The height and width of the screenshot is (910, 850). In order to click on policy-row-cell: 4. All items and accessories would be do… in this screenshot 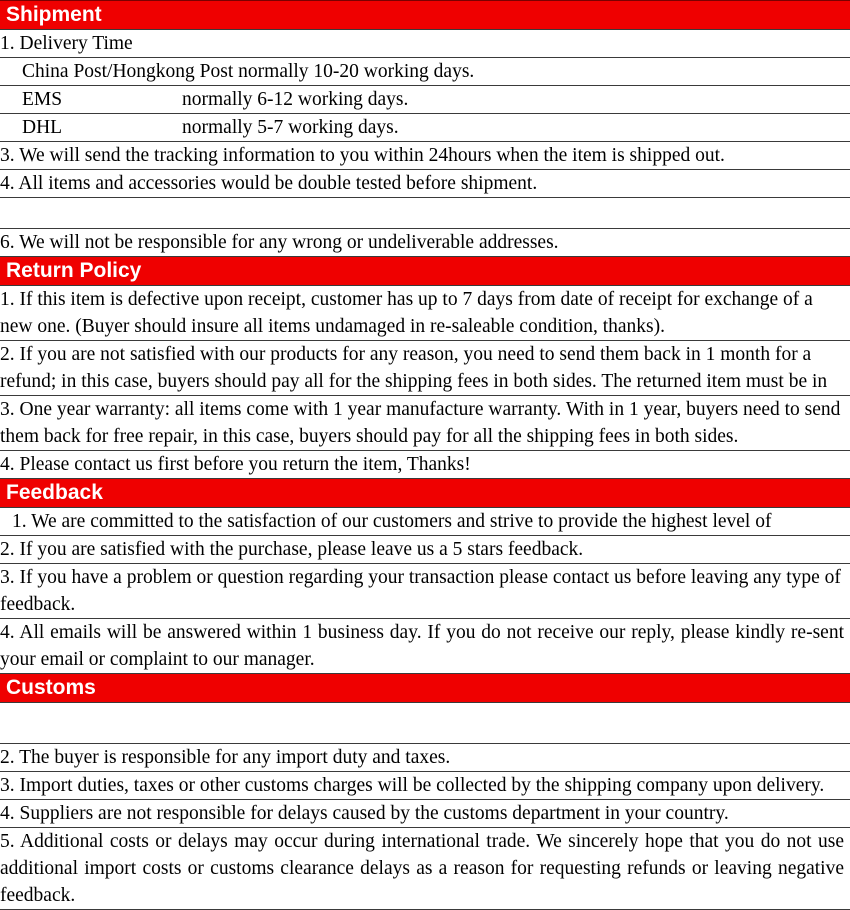, I will do `click(425, 183)`.